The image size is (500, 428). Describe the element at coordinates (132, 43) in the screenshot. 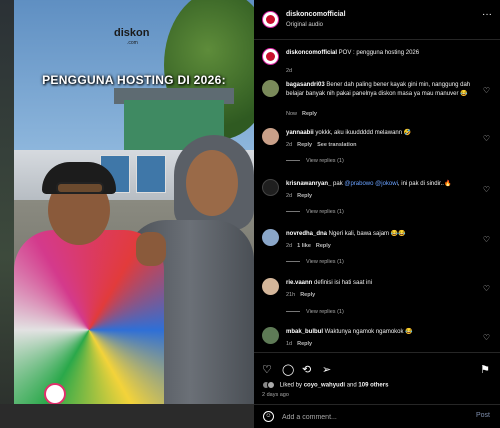

I see `media-watermark-sub: .com` at that location.